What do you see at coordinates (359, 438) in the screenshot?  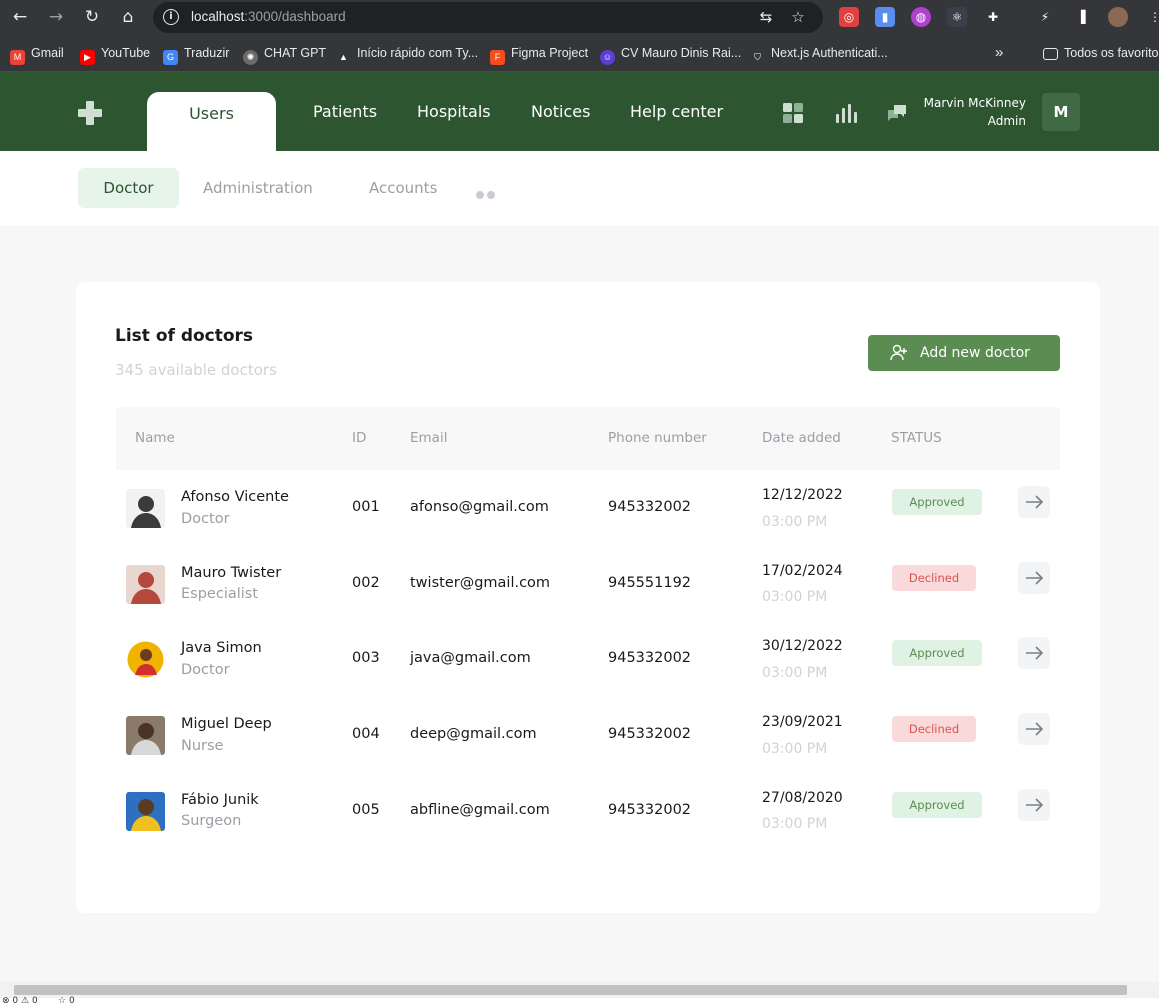 I see `column-header-id: ID` at bounding box center [359, 438].